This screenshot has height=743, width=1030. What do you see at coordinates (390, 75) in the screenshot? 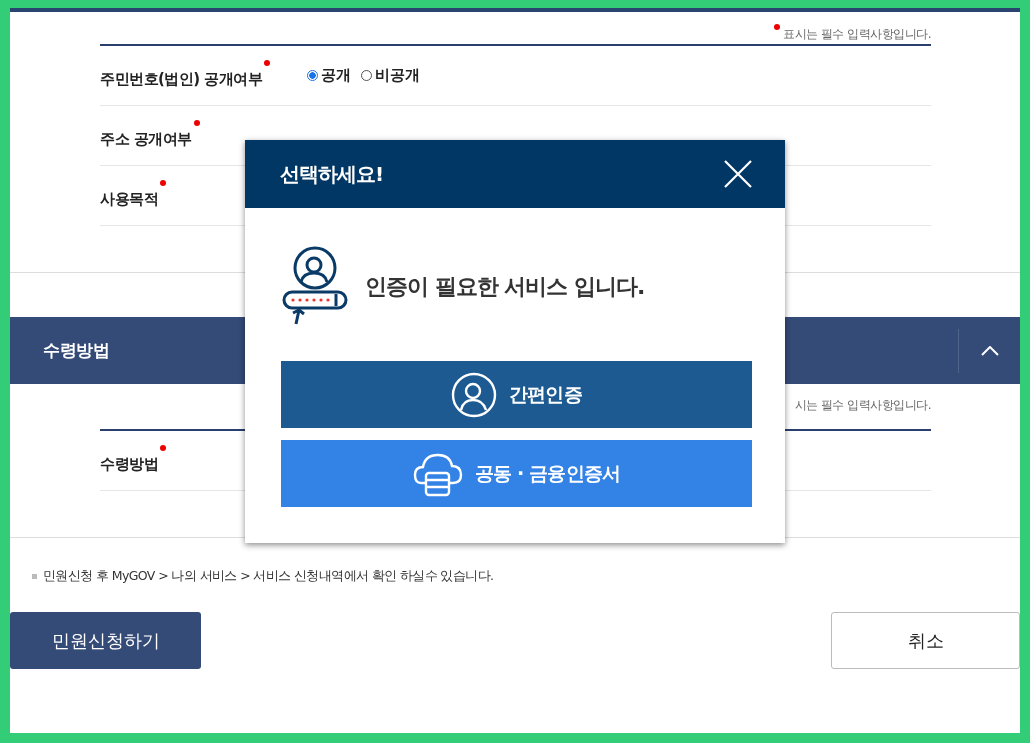
I see `radio-option: 비공개` at bounding box center [390, 75].